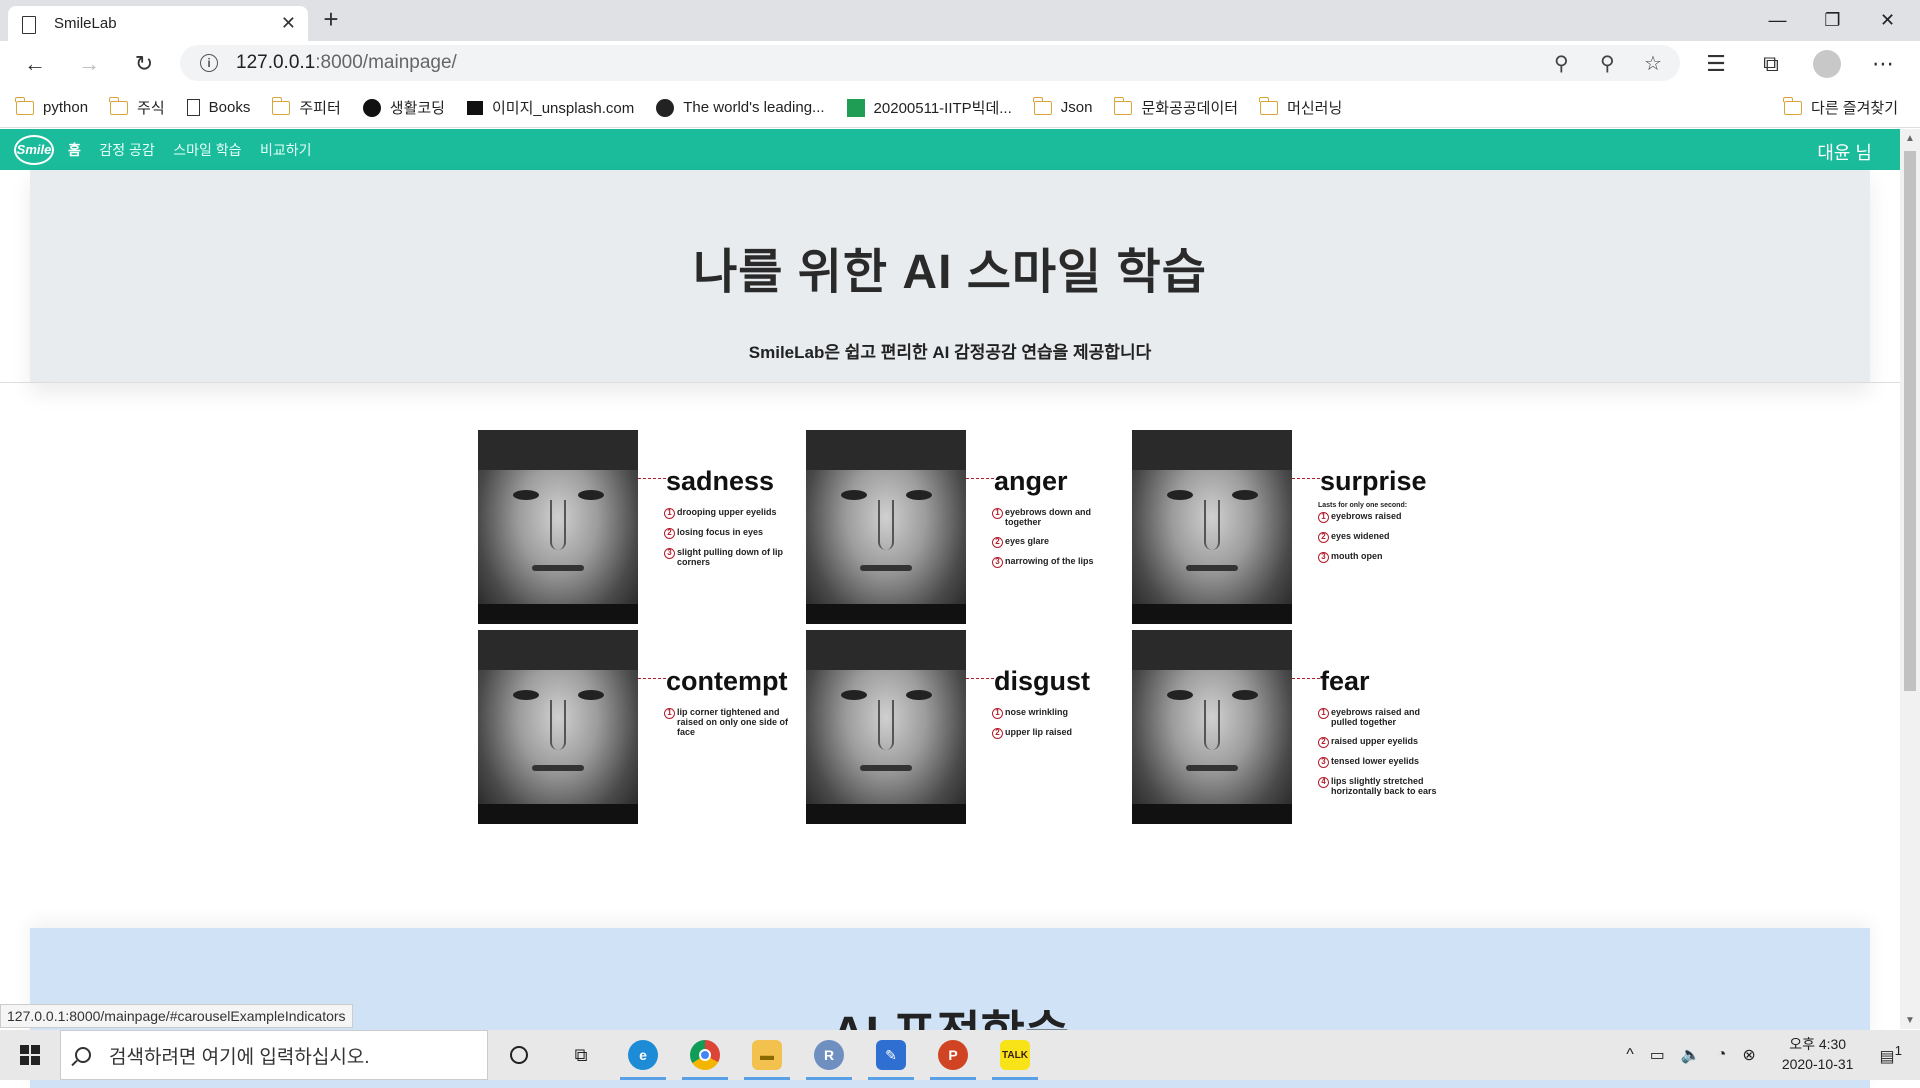 Image resolution: width=1920 pixels, height=1088 pixels. Describe the element at coordinates (89, 64) in the screenshot. I see `forward-button: →` at that location.